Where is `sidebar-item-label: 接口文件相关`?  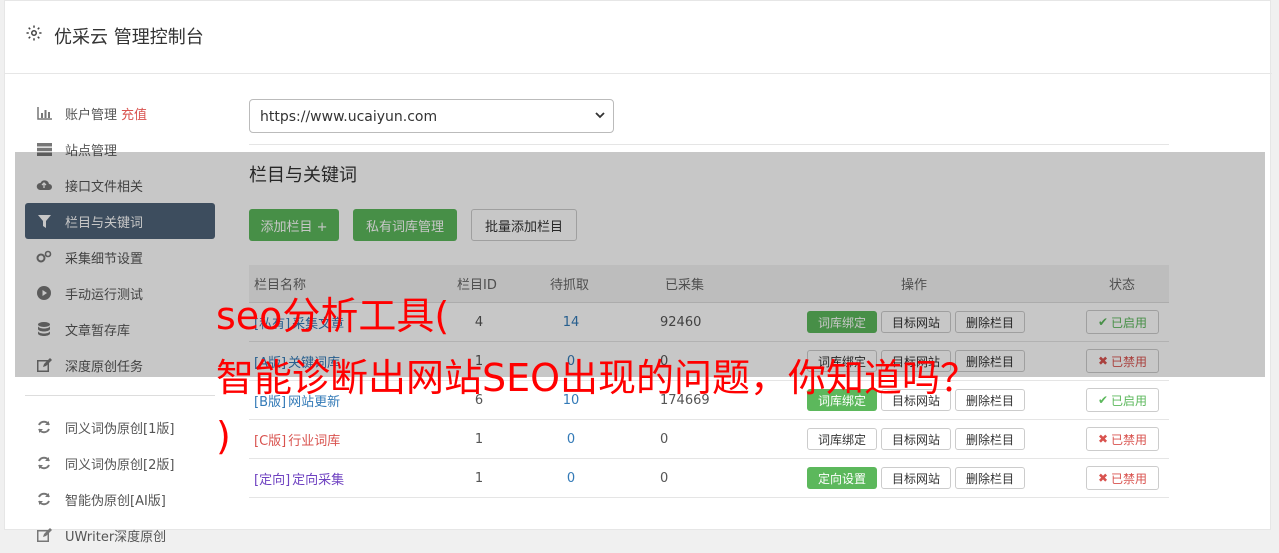
sidebar-item-label: 接口文件相关 is located at coordinates (104, 187).